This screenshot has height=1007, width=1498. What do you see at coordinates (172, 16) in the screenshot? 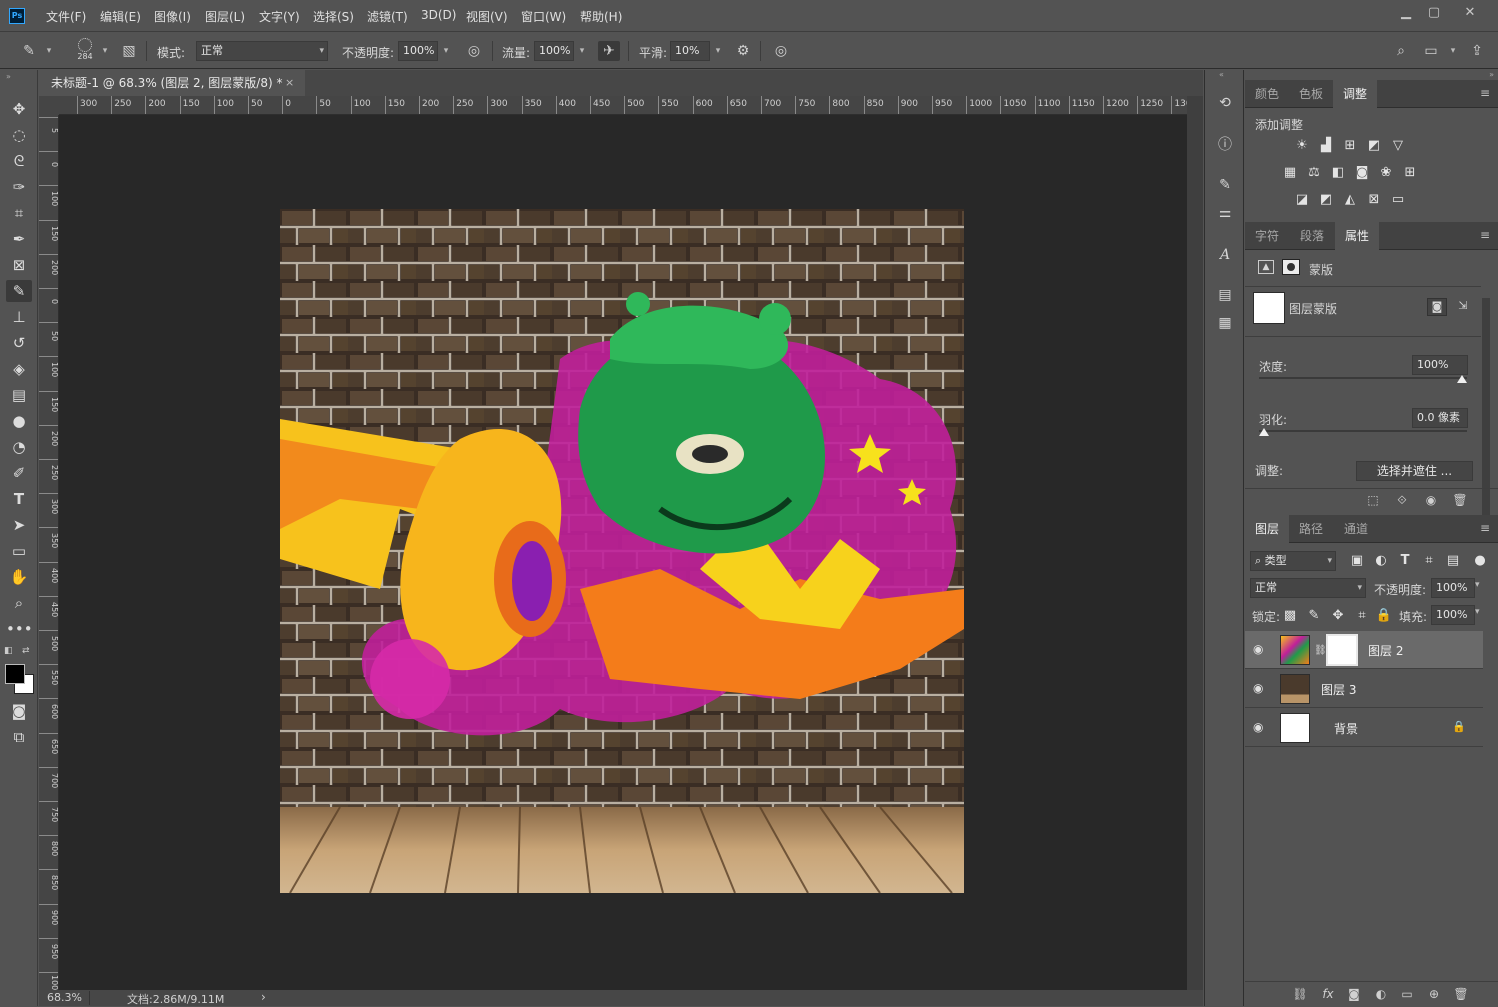
I see `menu-image: 图像(I)` at bounding box center [172, 16].